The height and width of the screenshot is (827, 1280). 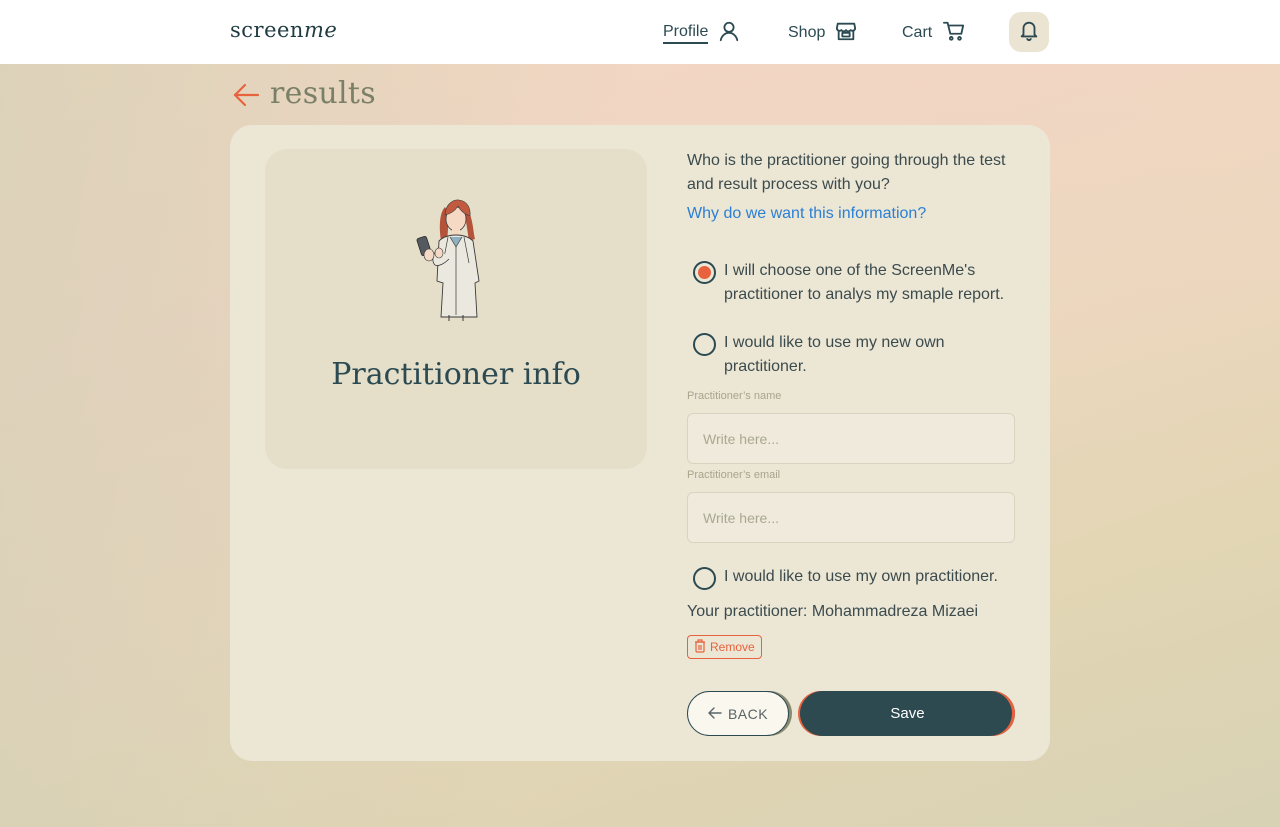 What do you see at coordinates (700, 647) in the screenshot?
I see `trash-icon` at bounding box center [700, 647].